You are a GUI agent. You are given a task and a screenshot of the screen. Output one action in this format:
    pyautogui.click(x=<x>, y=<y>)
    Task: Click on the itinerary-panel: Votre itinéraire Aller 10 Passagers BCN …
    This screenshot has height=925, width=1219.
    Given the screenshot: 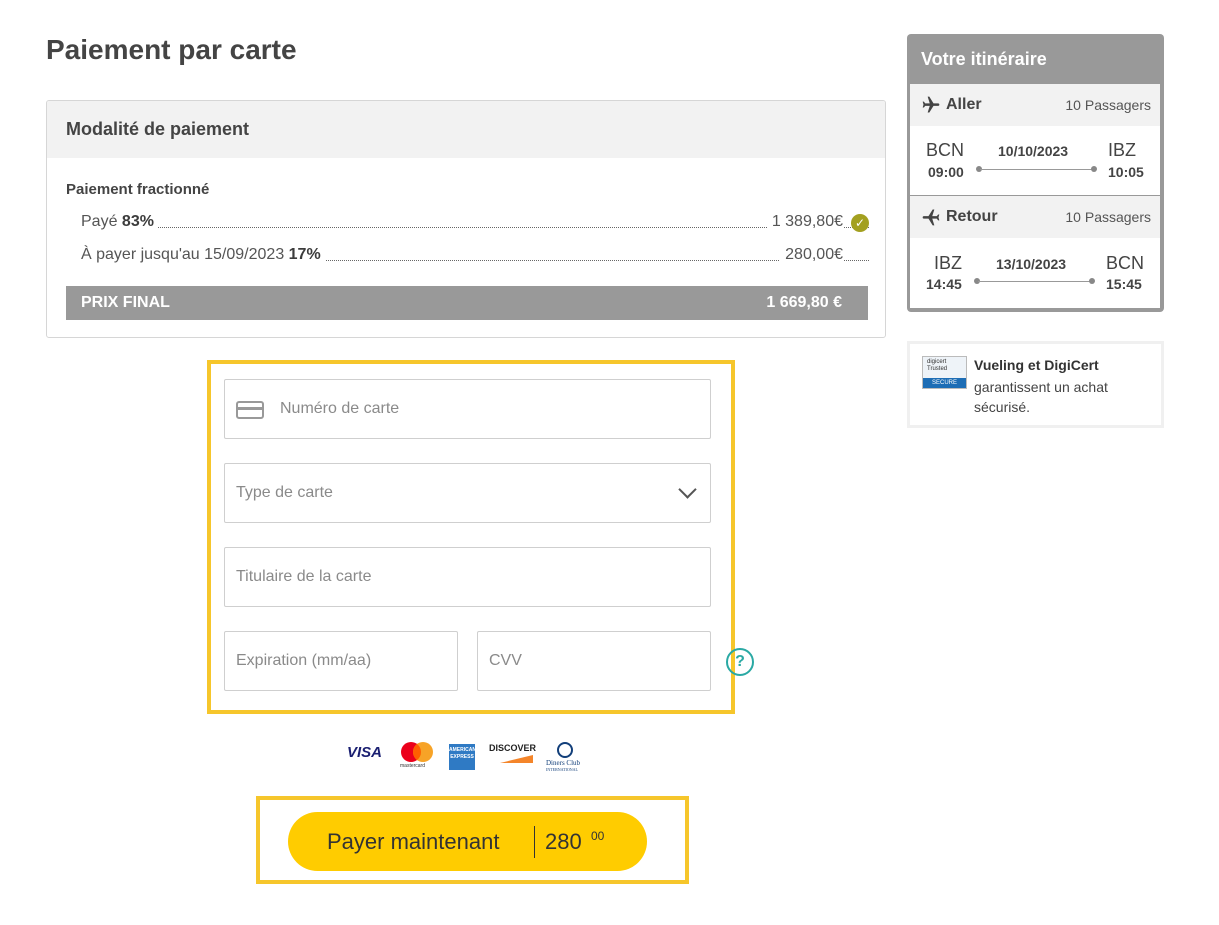 What is the action you would take?
    pyautogui.click(x=1035, y=173)
    